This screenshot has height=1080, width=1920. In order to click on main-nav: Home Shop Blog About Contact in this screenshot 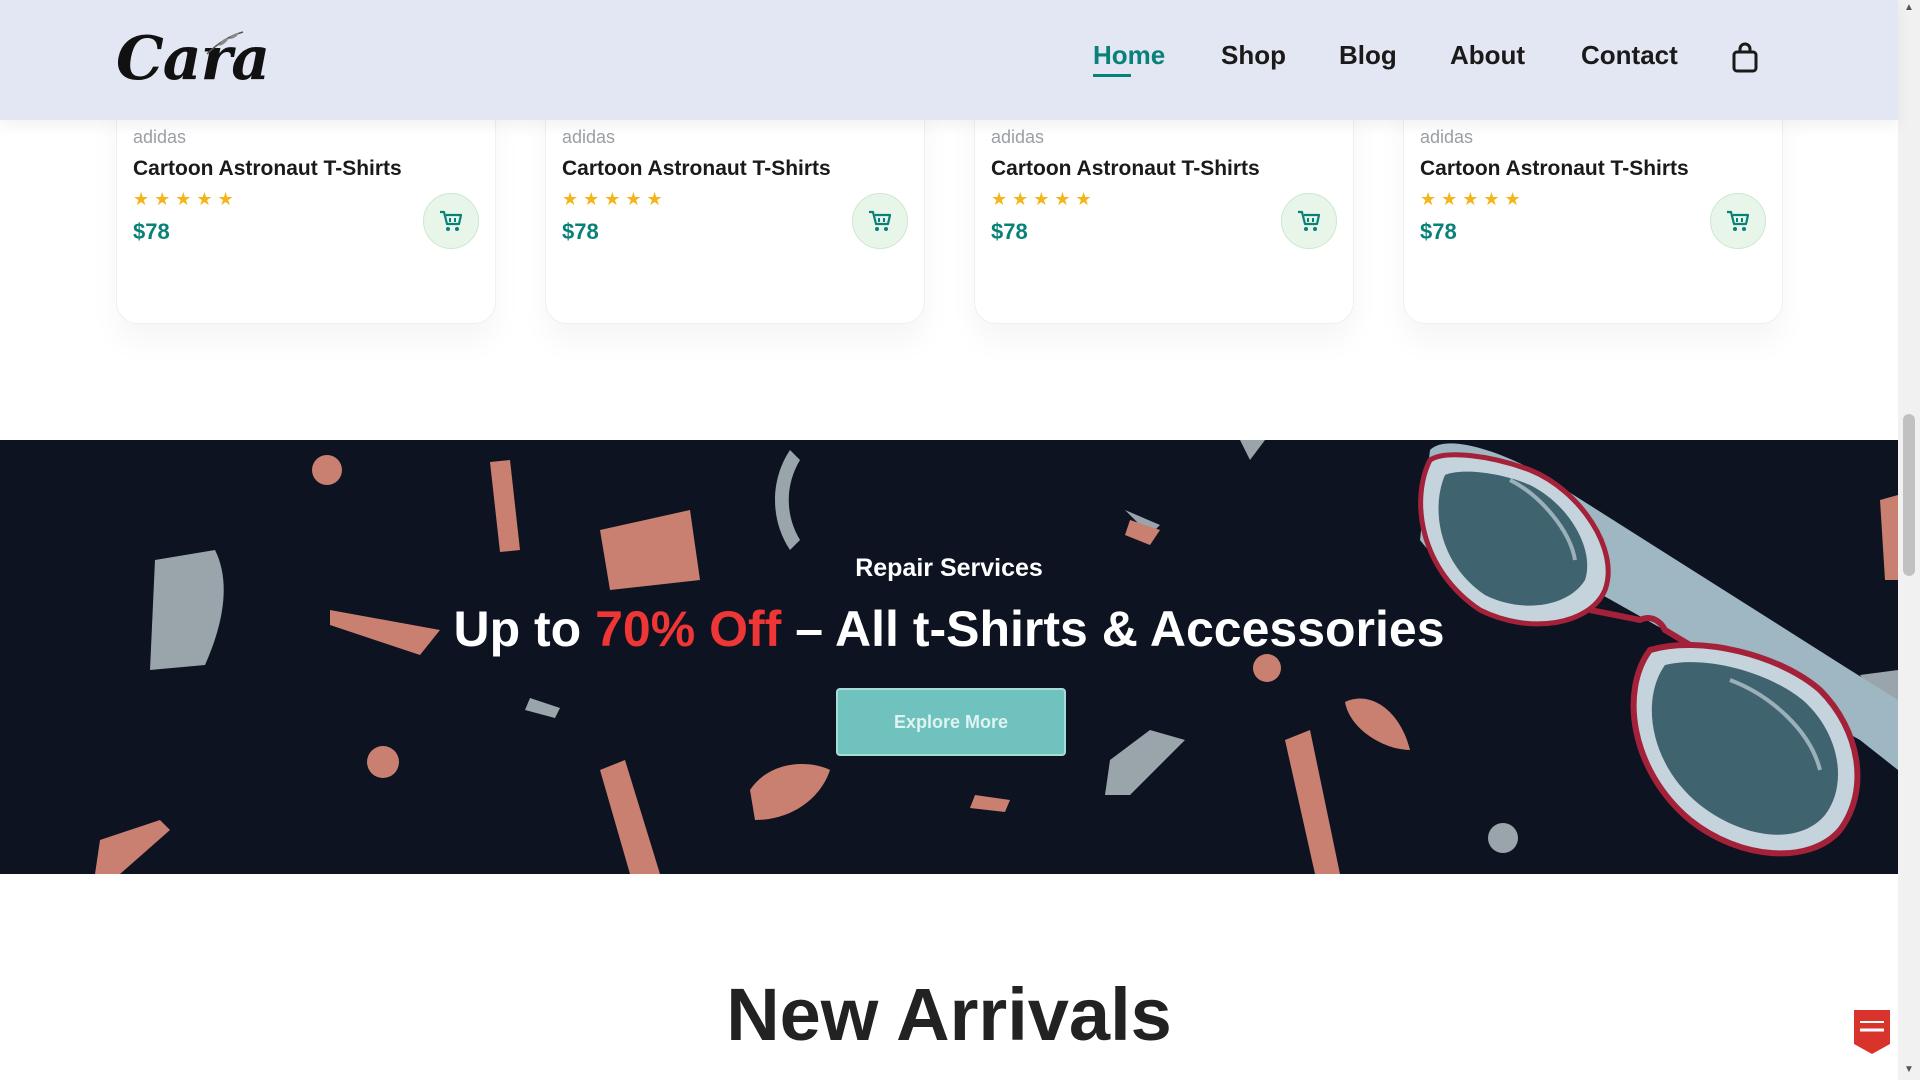, I will do `click(949, 60)`.